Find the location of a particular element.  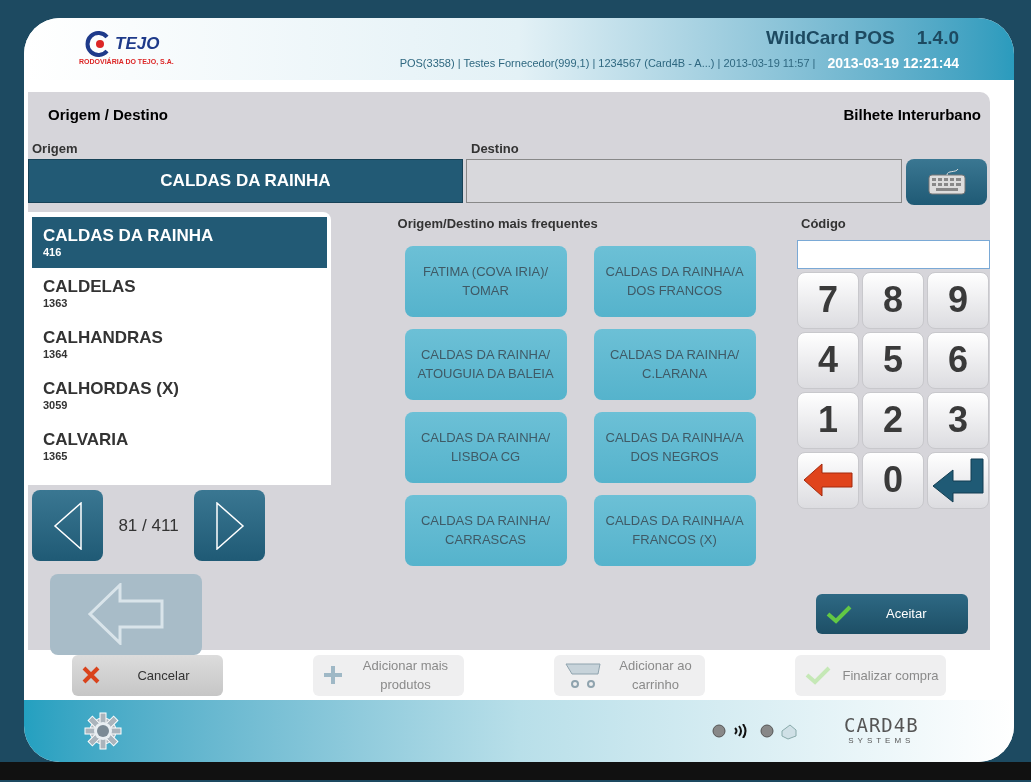

keyboard-icon is located at coordinates (946, 182).